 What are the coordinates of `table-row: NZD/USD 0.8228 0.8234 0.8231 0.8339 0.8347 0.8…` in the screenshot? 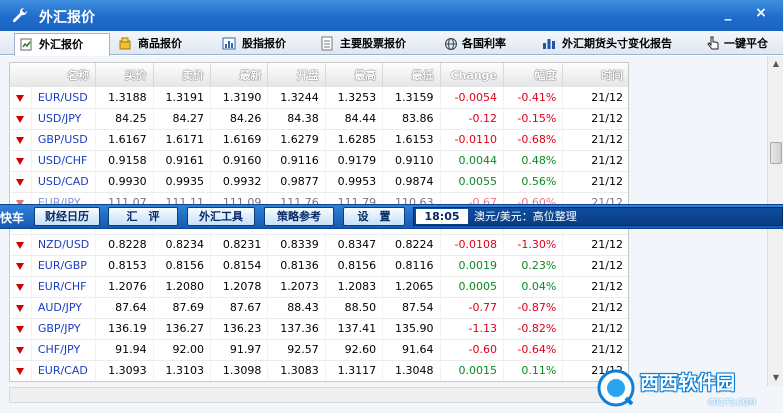 It's located at (319, 245).